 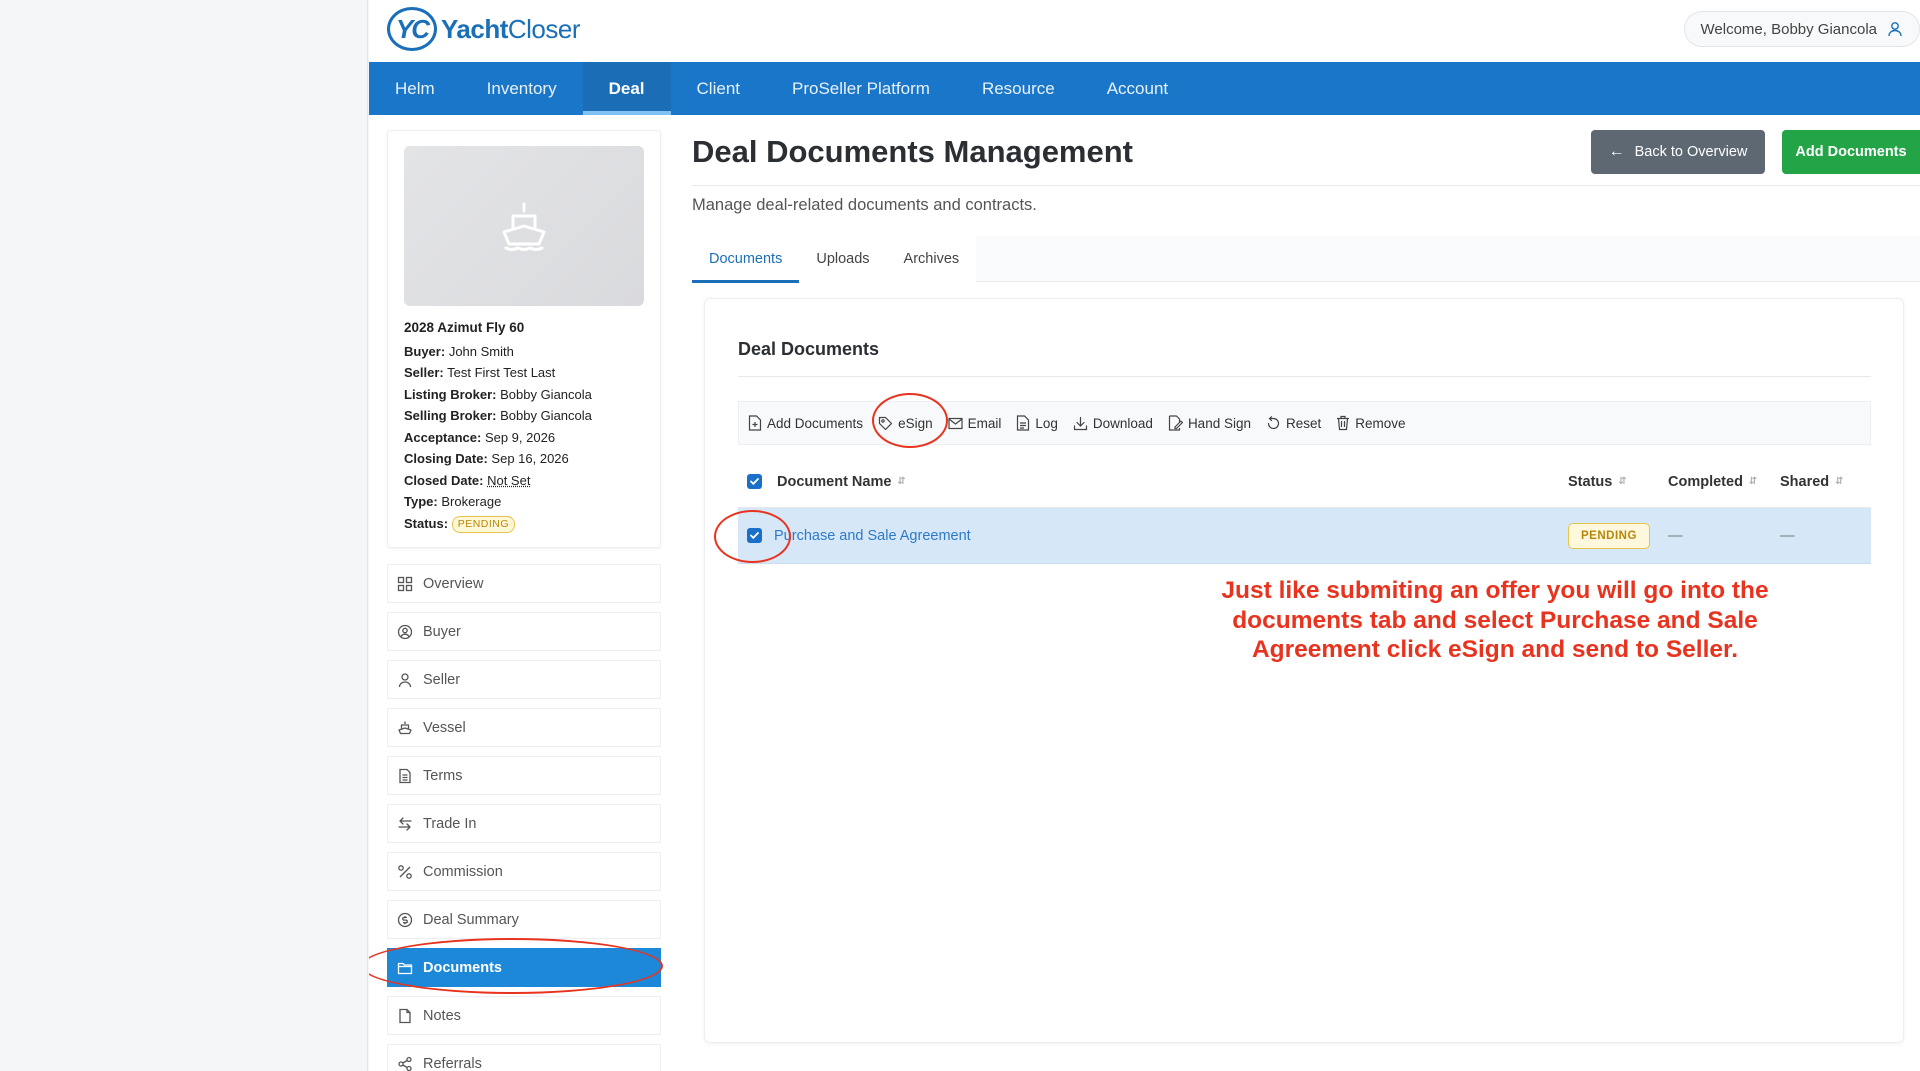 What do you see at coordinates (520, 437) in the screenshot?
I see `deal-value: Sep 9, 2026` at bounding box center [520, 437].